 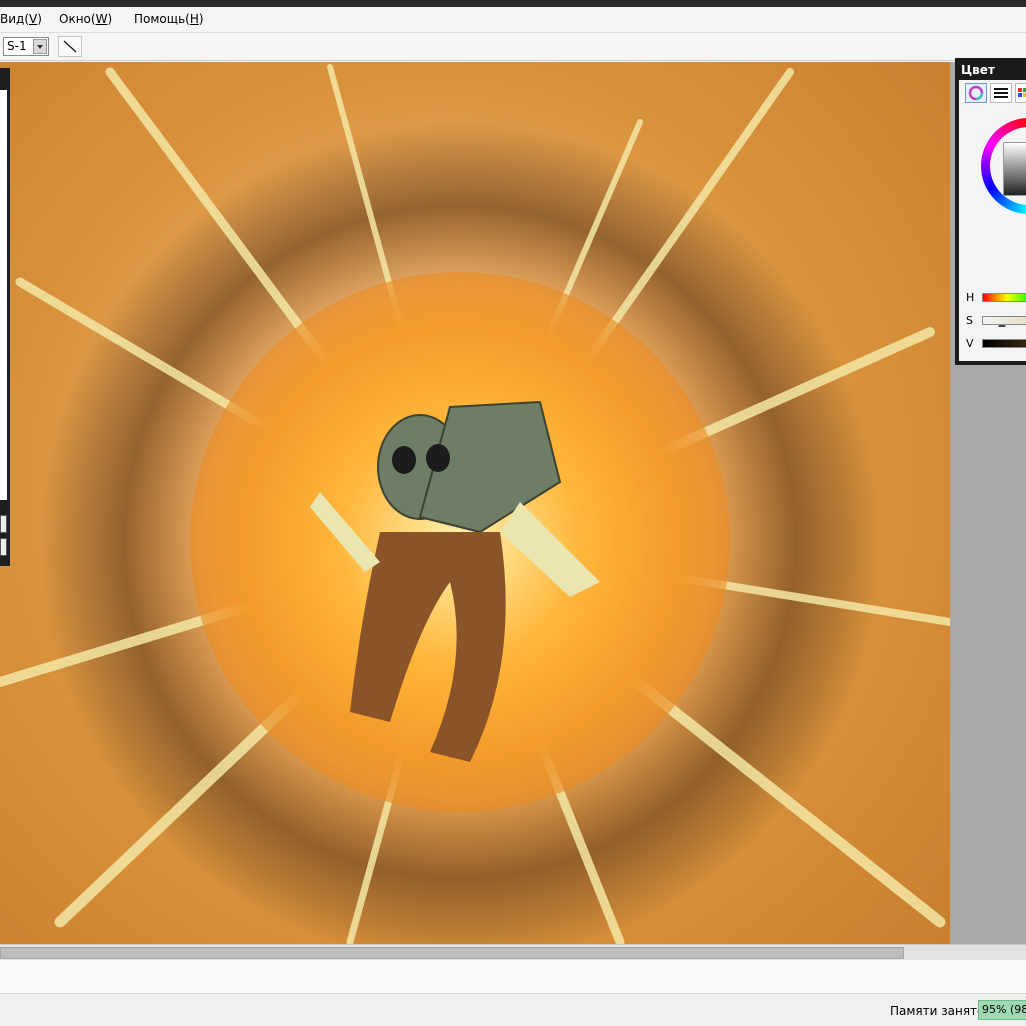 I want to click on diagonal-line-icon, so click(x=70, y=46).